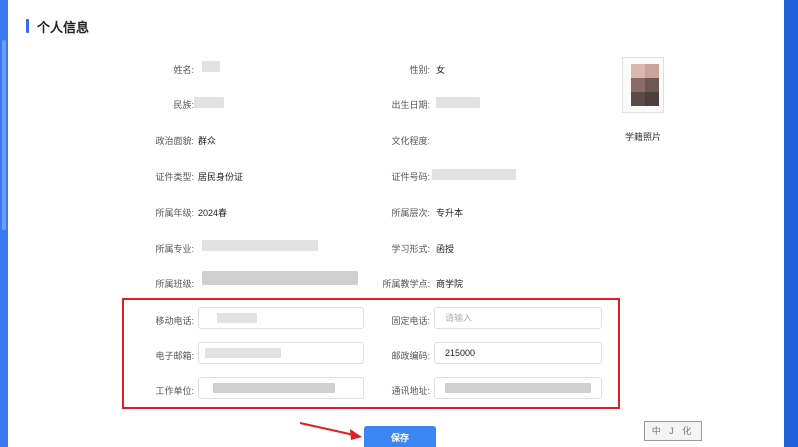 The image size is (798, 447). Describe the element at coordinates (410, 391) in the screenshot. I see `address-label: 通讯地址:` at that location.